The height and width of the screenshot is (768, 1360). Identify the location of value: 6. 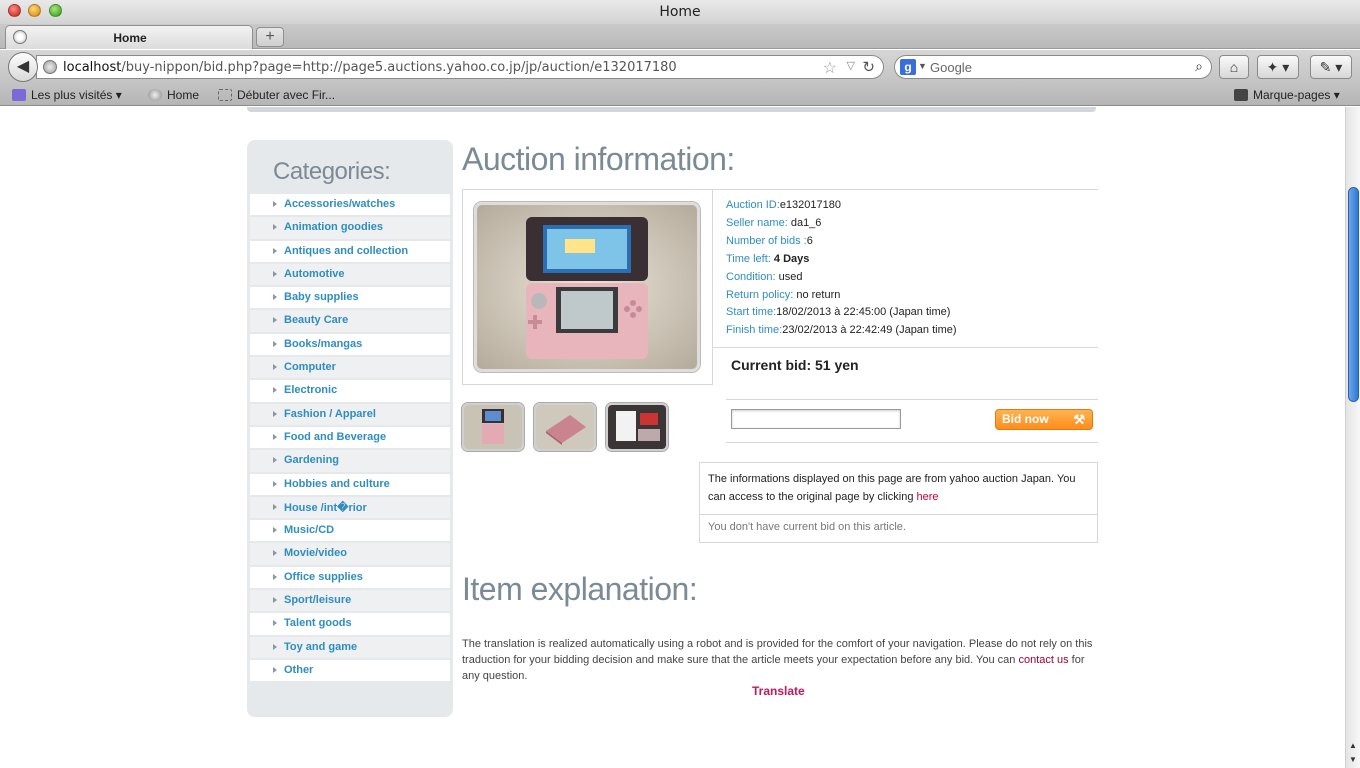
(809, 240).